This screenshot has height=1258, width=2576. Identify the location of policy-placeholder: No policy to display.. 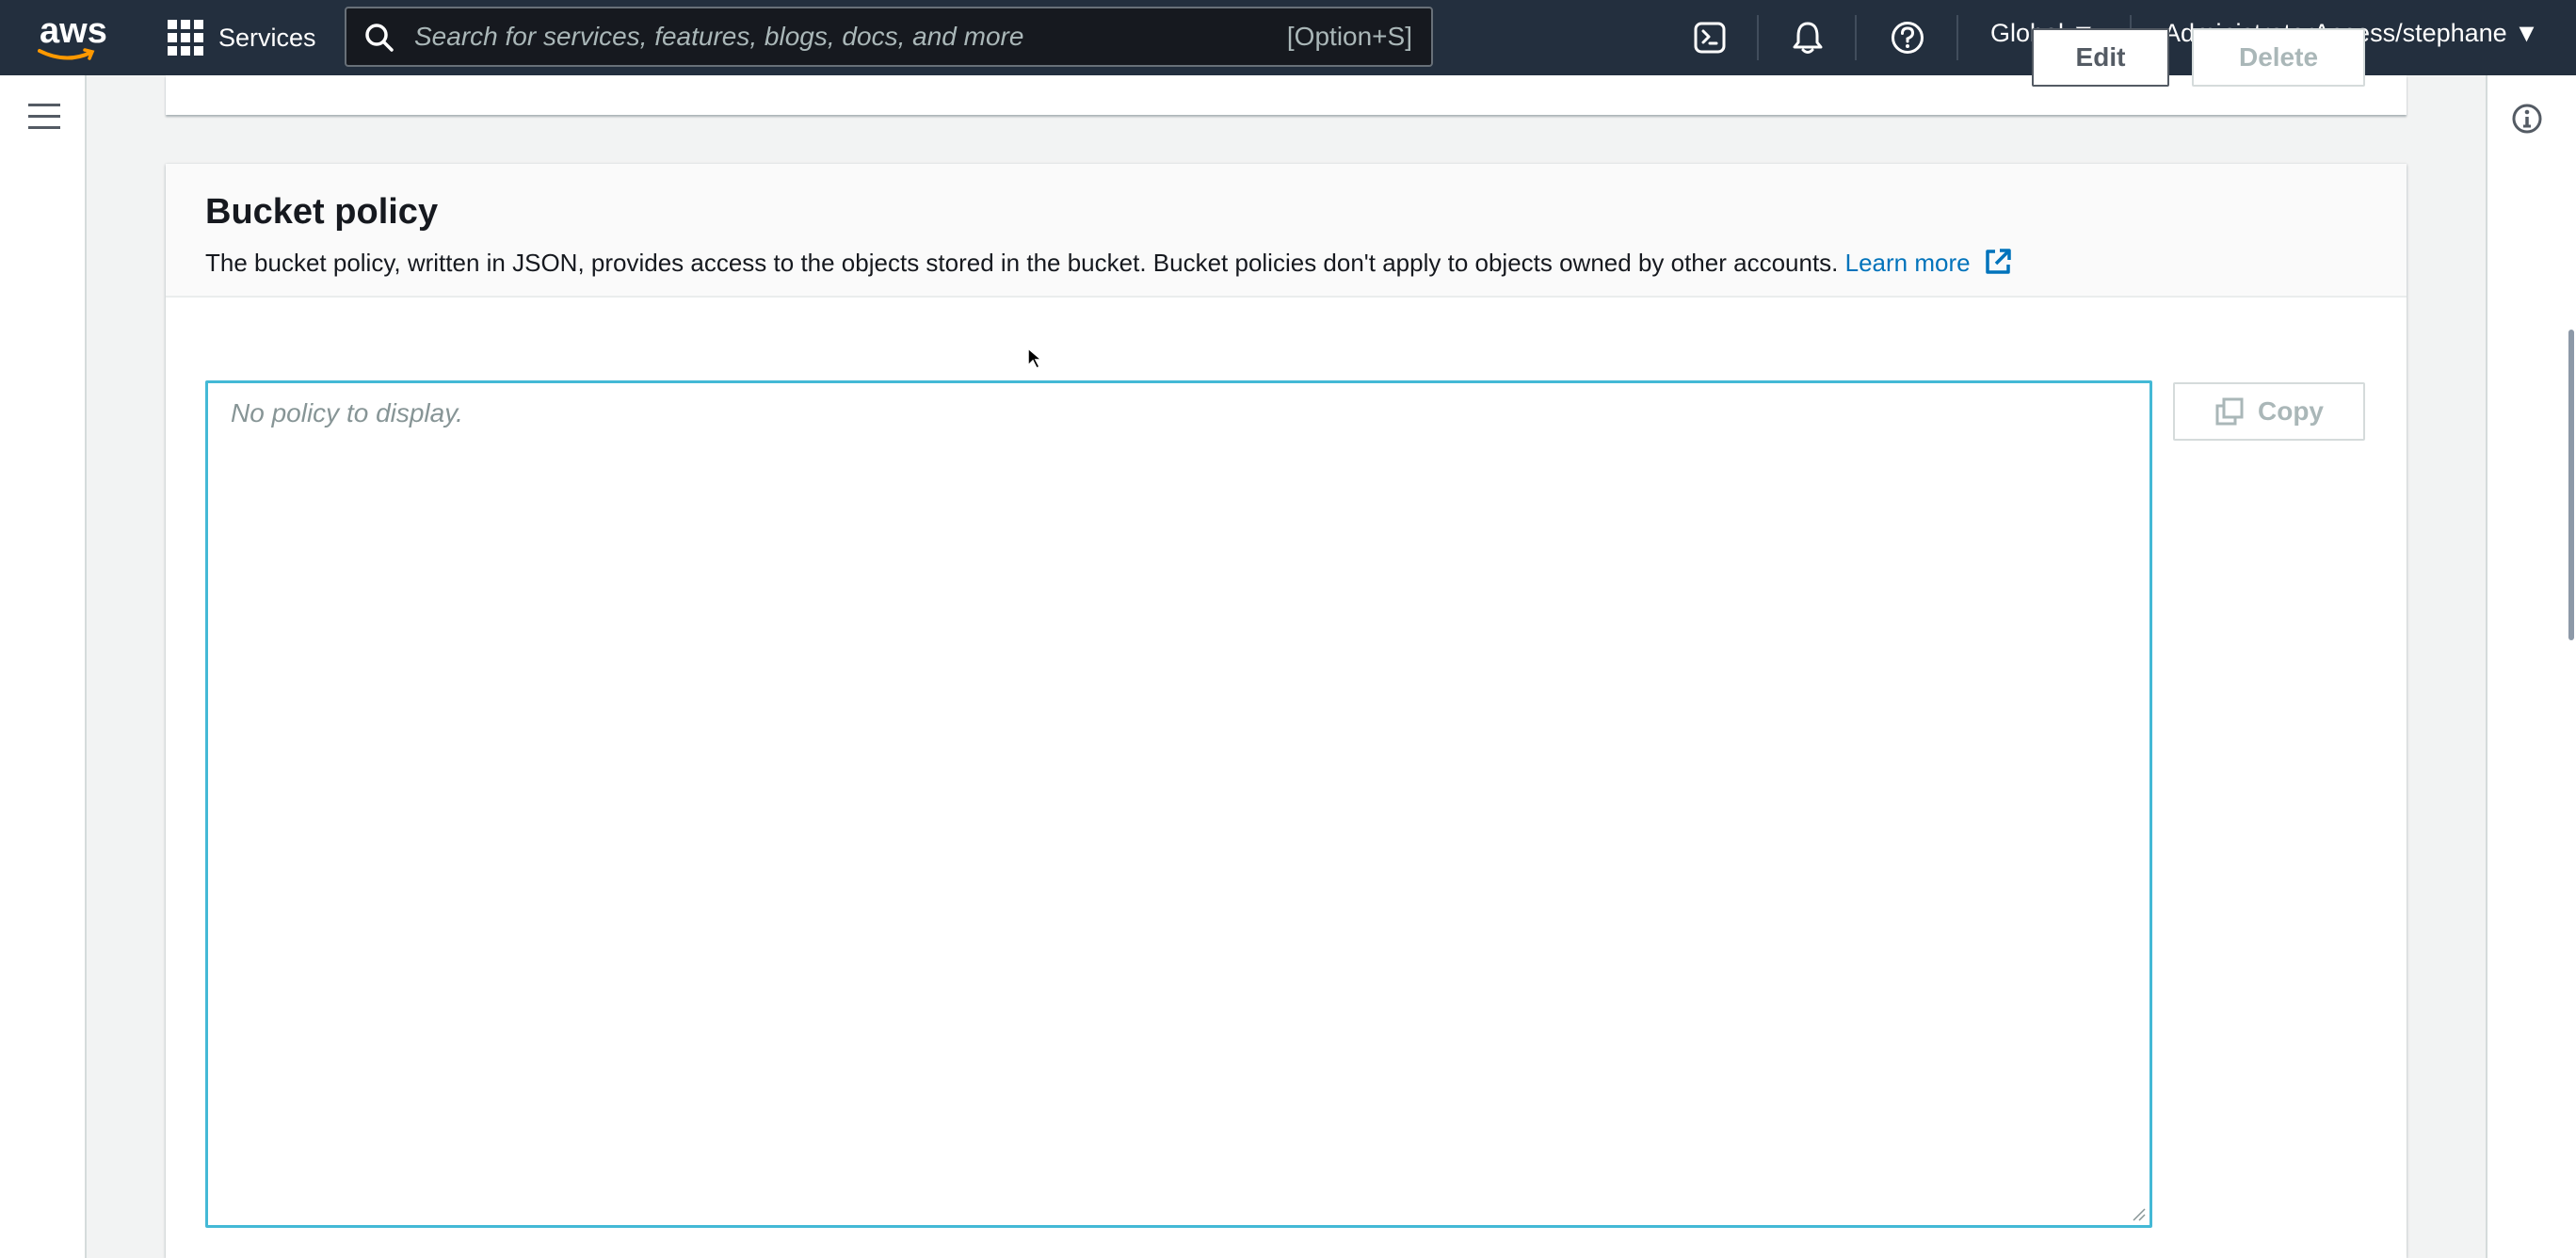
(347, 412).